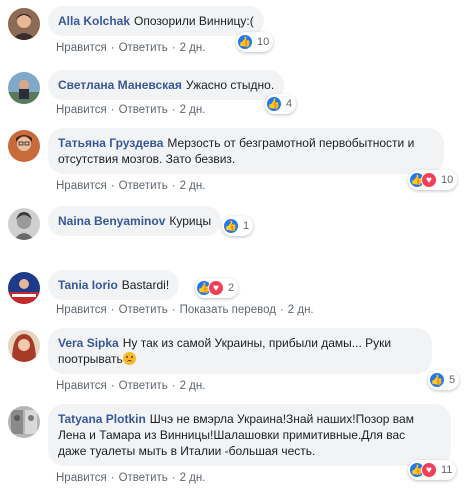  What do you see at coordinates (190, 221) in the screenshot?
I see `comment-text: Курицы` at bounding box center [190, 221].